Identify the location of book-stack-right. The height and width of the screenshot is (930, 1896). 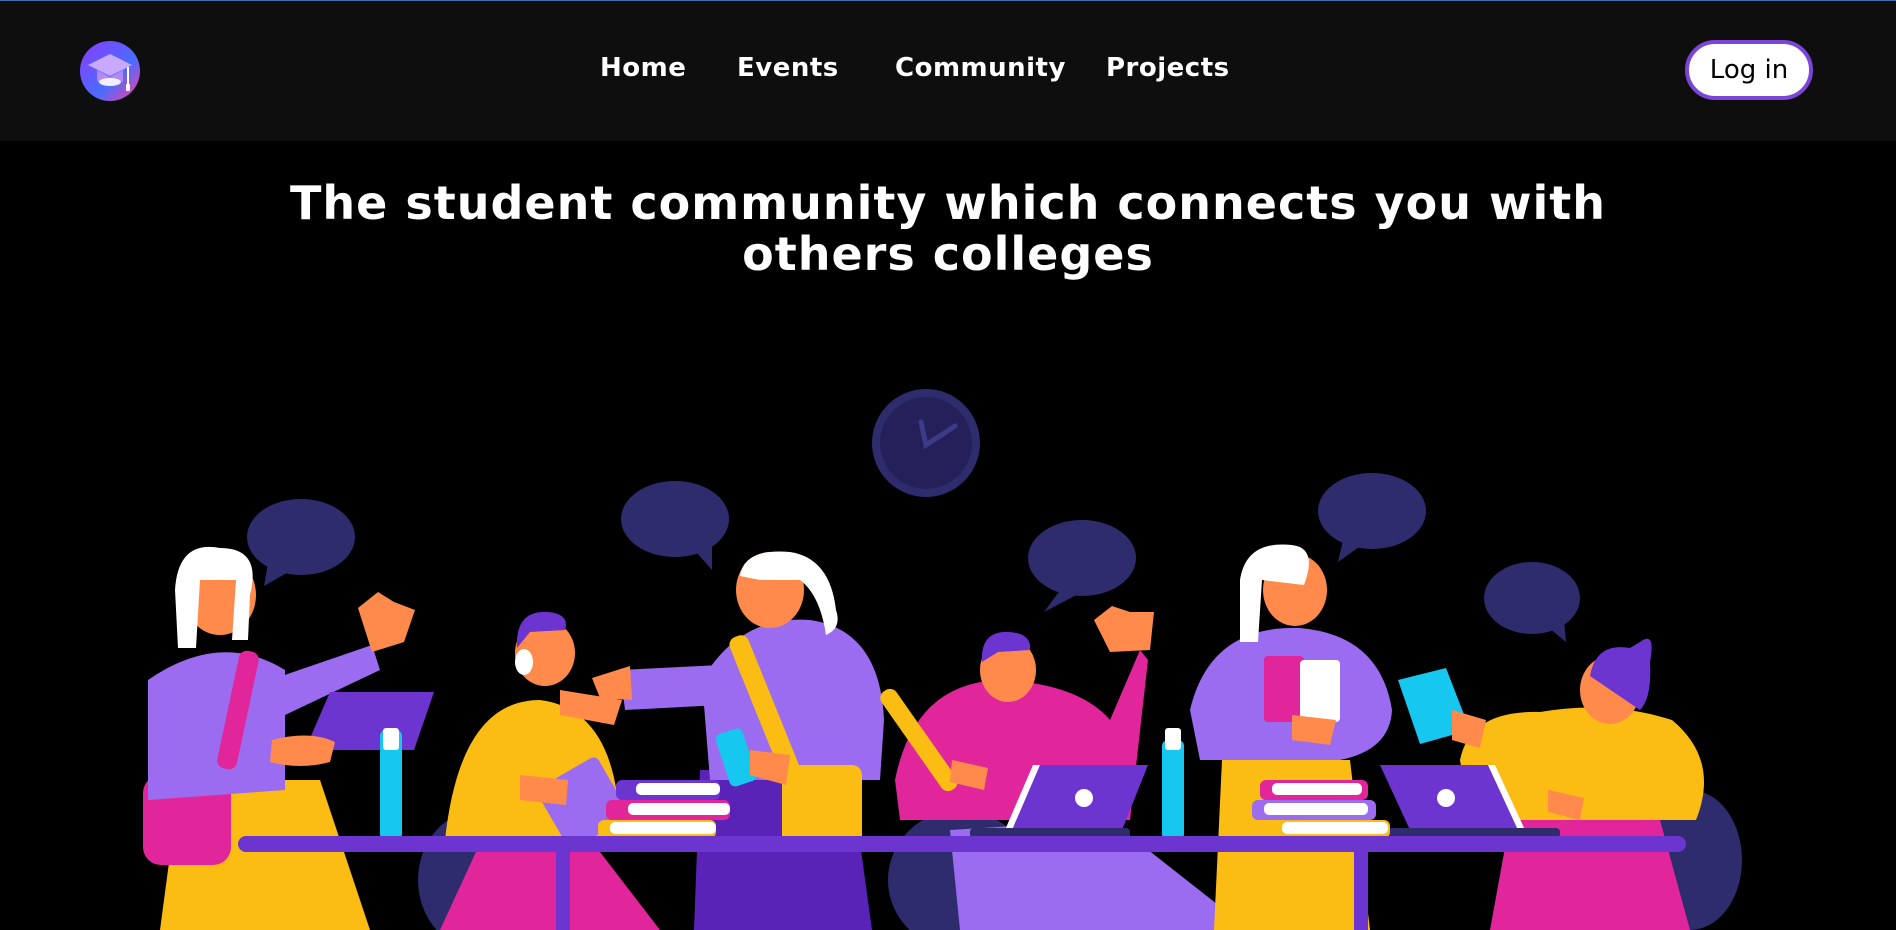
(1321, 809).